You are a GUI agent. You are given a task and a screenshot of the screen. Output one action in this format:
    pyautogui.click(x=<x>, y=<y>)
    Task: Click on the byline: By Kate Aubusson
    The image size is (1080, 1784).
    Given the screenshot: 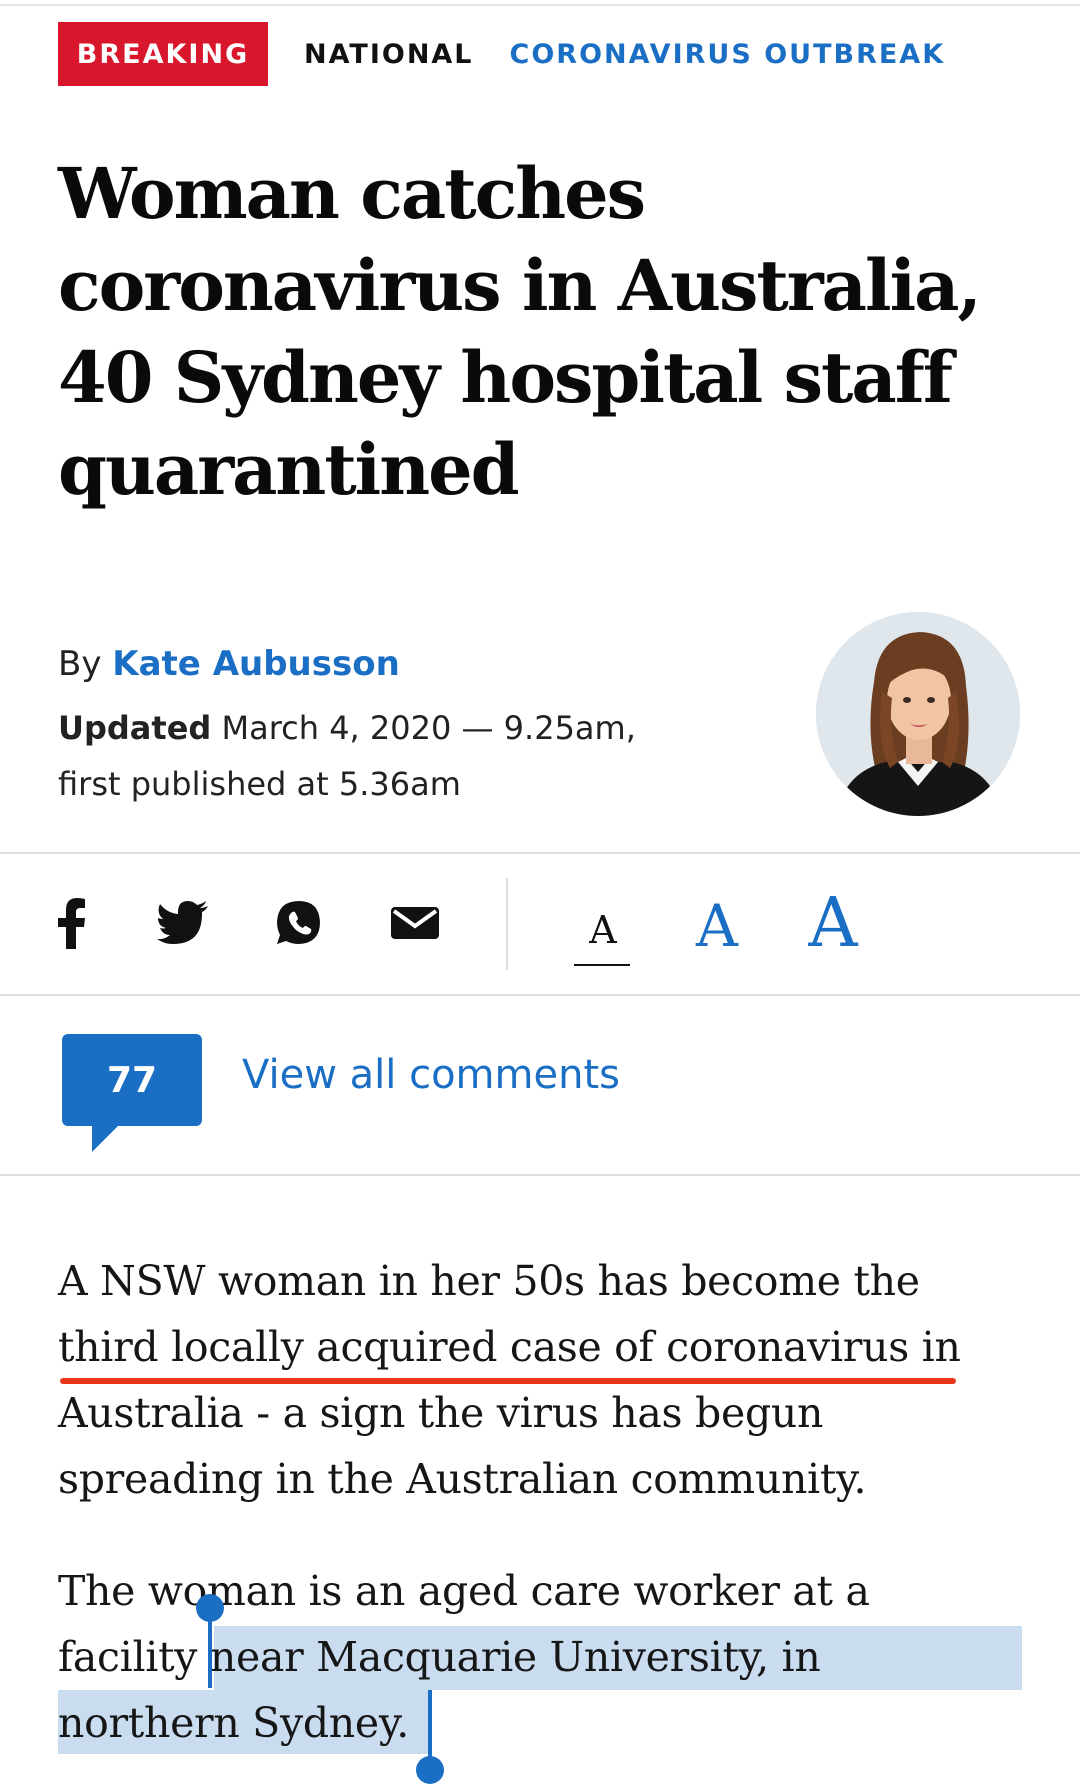 What is the action you would take?
    pyautogui.click(x=229, y=664)
    